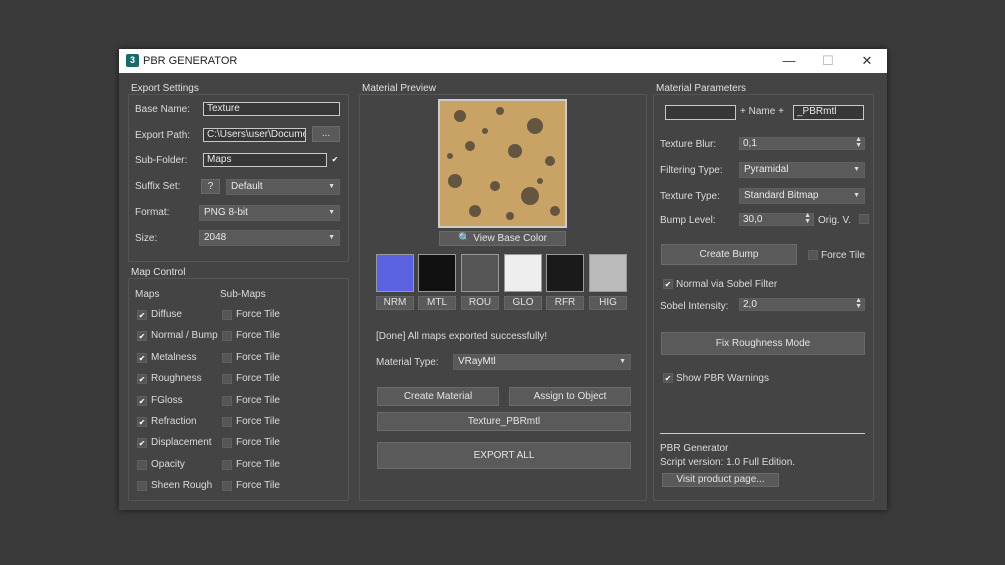 The width and height of the screenshot is (1005, 565). I want to click on filtering-type-dropdown: Pyramidal ▼, so click(802, 170).